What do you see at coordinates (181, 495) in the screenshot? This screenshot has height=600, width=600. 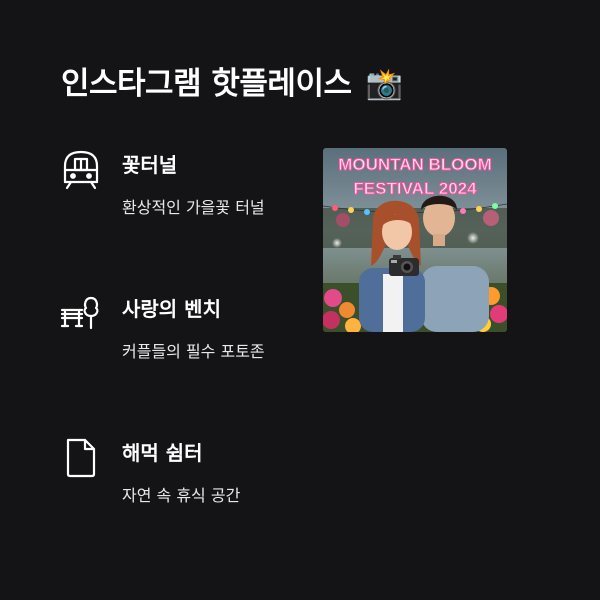 I see `place-description: 자연 속 휴식 공간` at bounding box center [181, 495].